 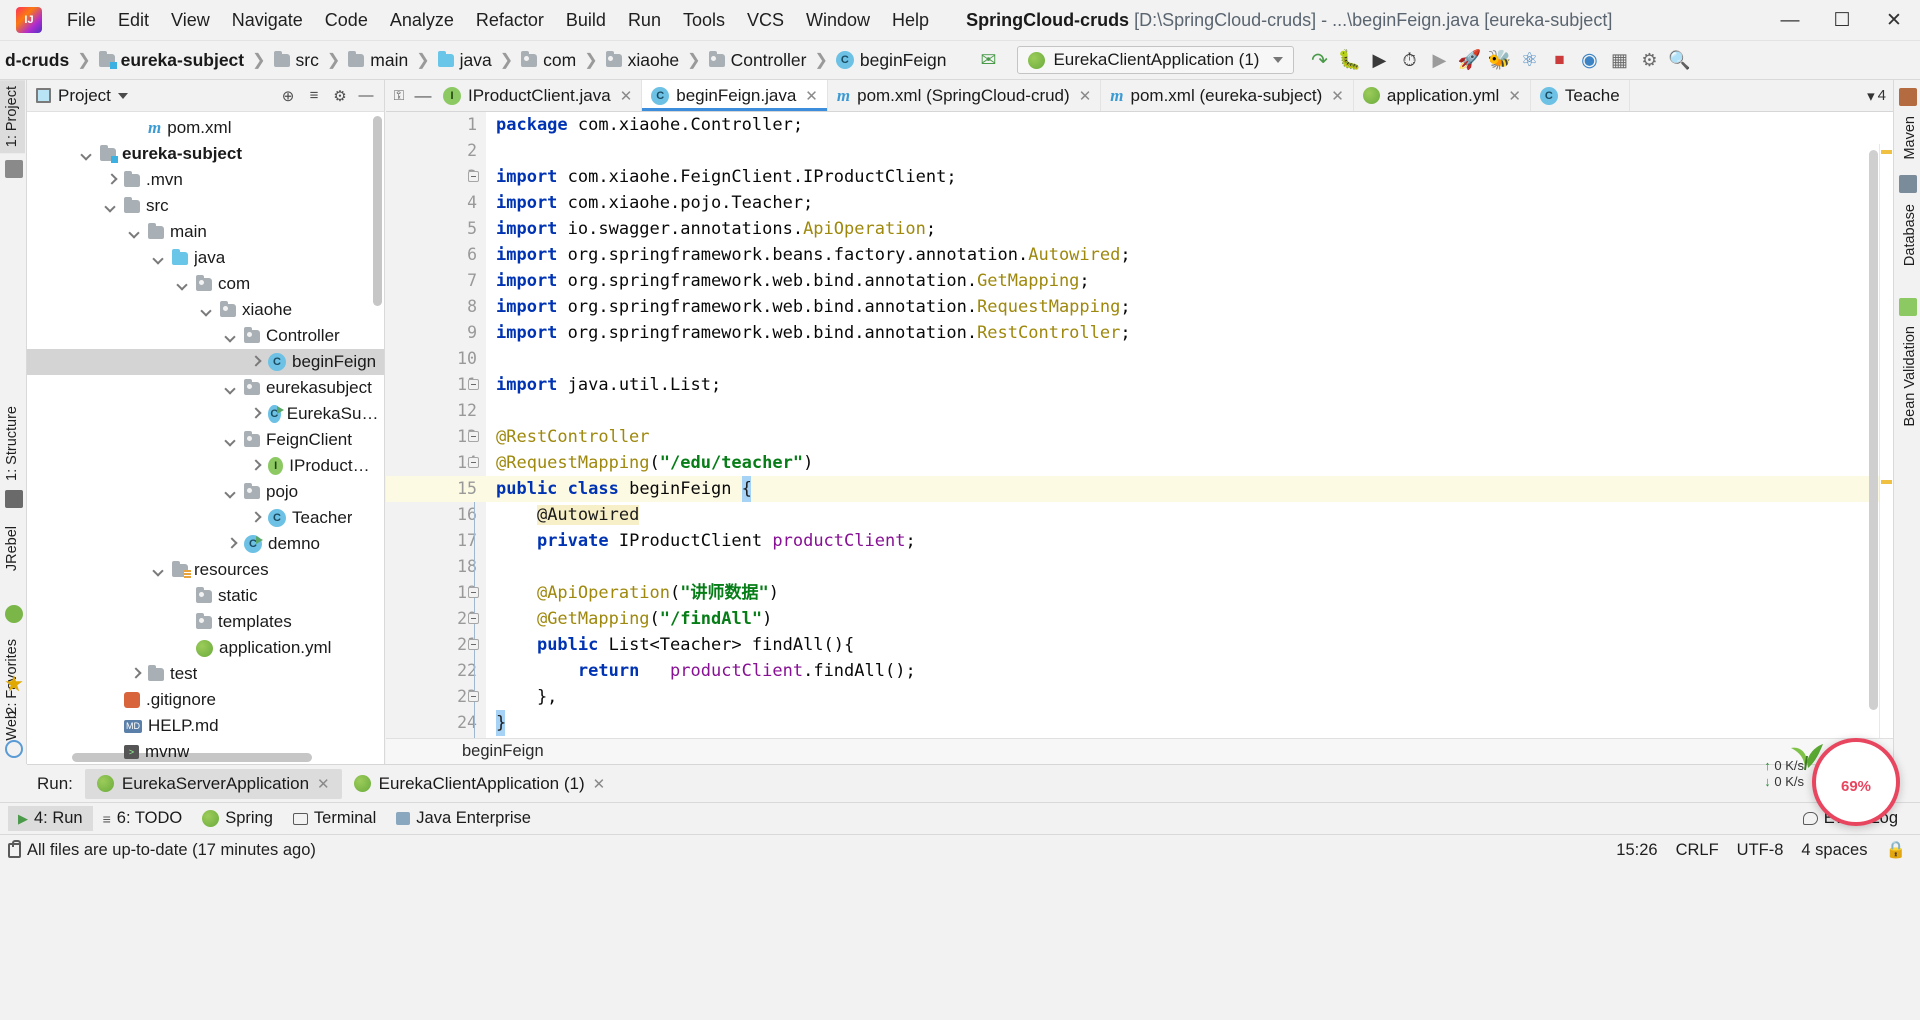 What do you see at coordinates (1409, 60) in the screenshot?
I see `profile-icon: ⏱` at bounding box center [1409, 60].